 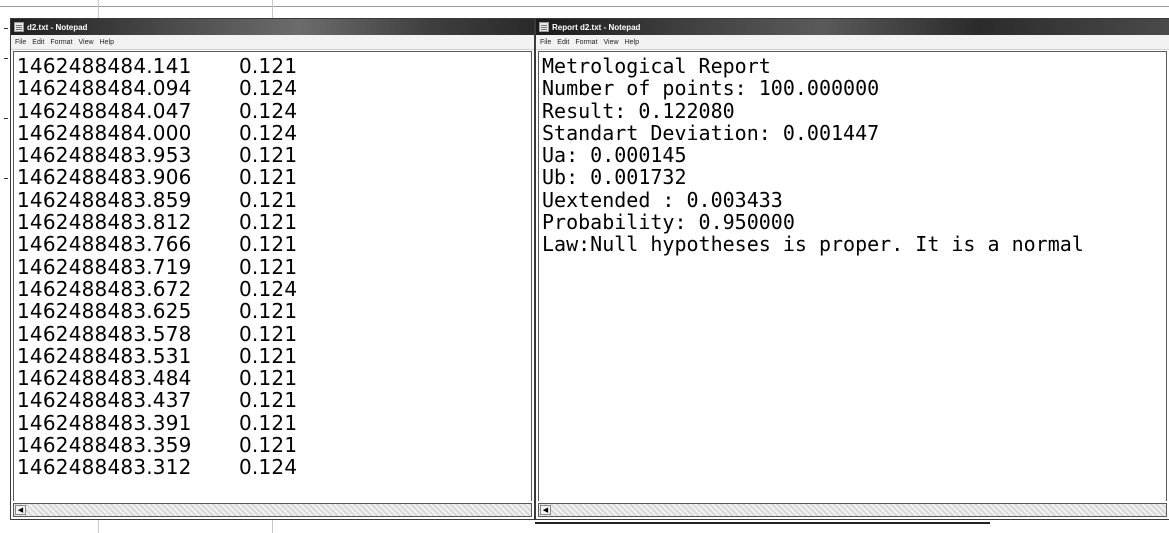 I want to click on report-line: Result: 0.122080, so click(x=638, y=110).